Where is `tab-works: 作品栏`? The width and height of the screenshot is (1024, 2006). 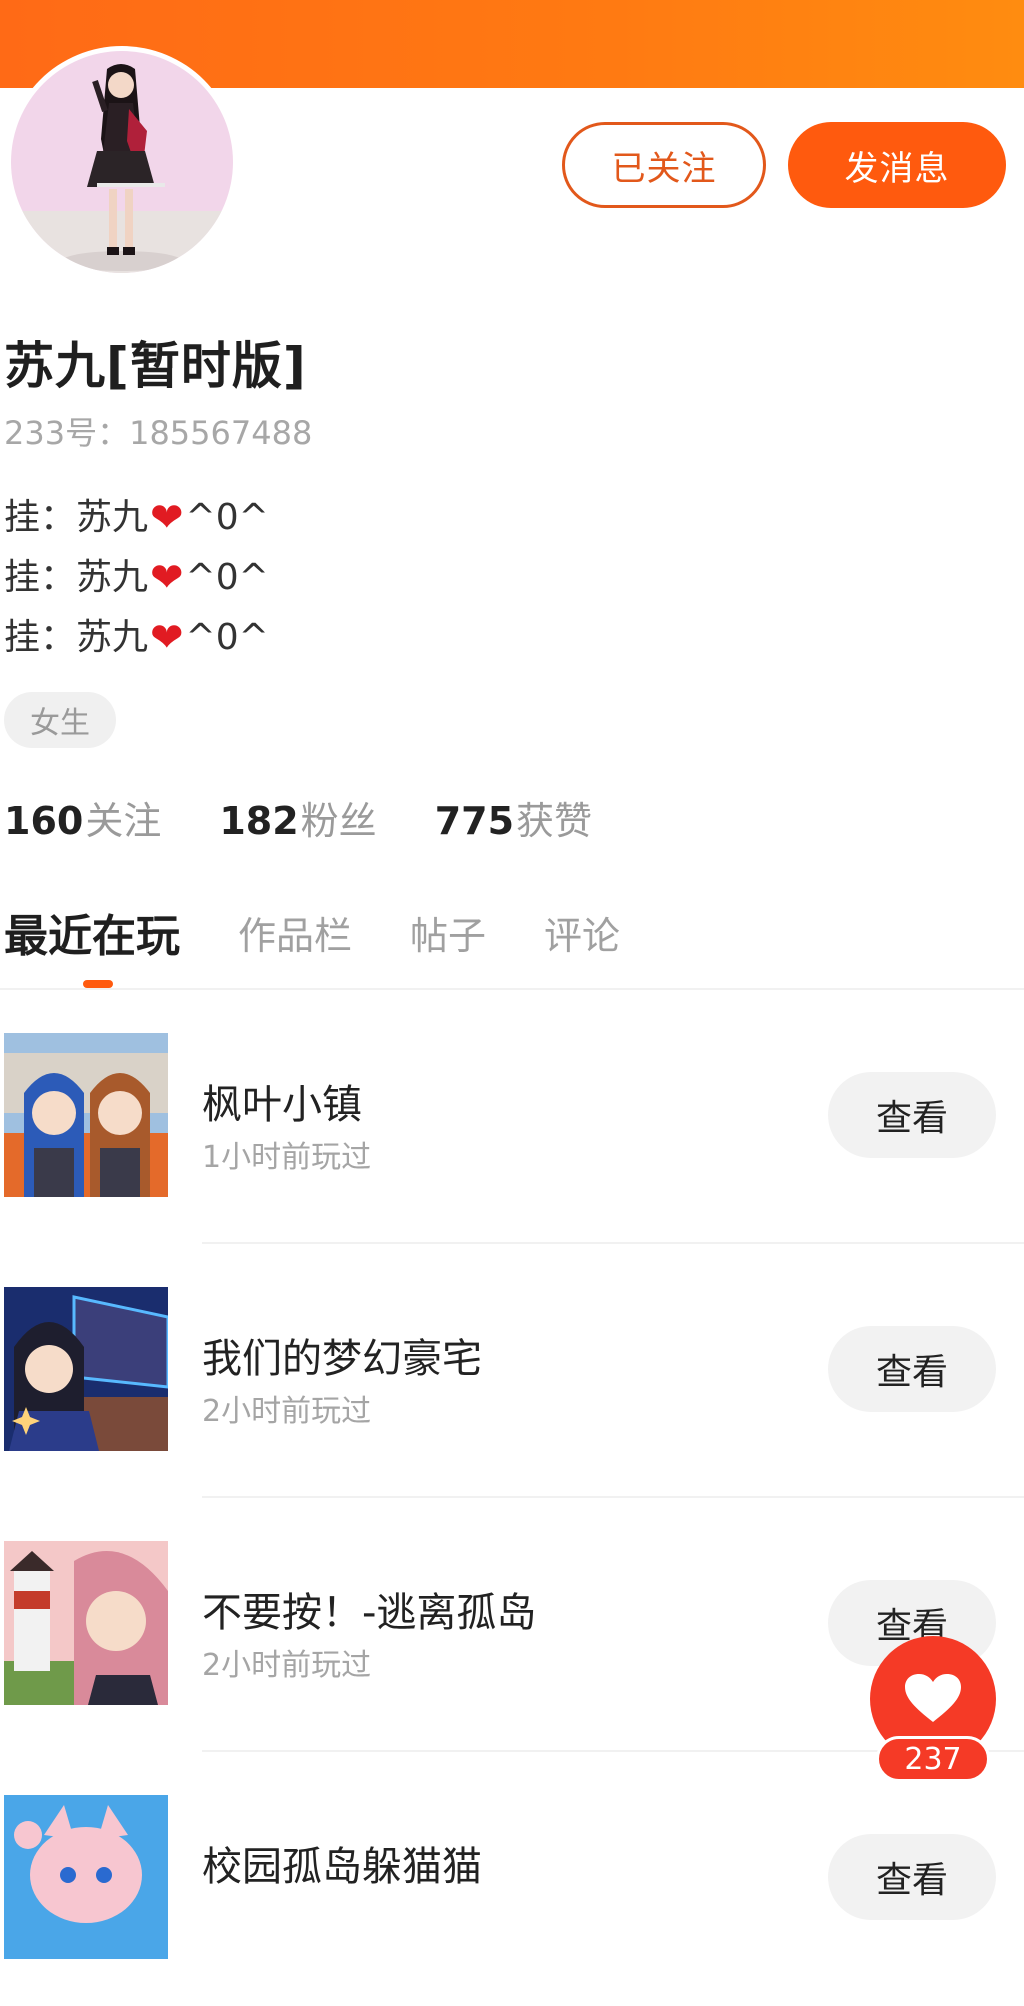 tab-works: 作品栏 is located at coordinates (295, 932).